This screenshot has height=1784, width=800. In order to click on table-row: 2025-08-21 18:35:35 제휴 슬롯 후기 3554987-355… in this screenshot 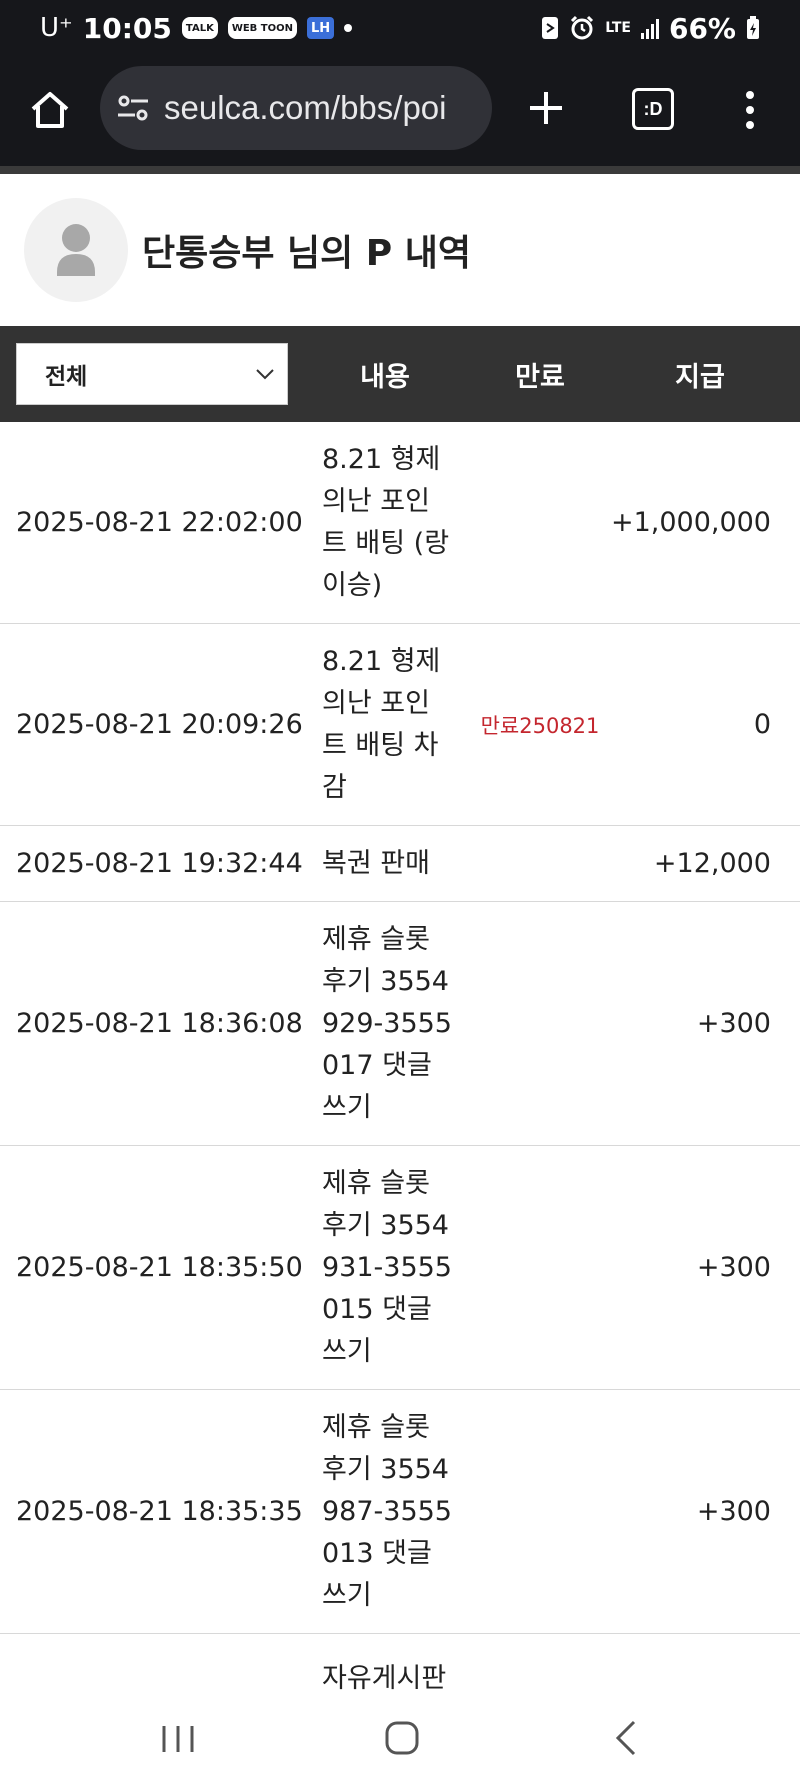, I will do `click(400, 1512)`.